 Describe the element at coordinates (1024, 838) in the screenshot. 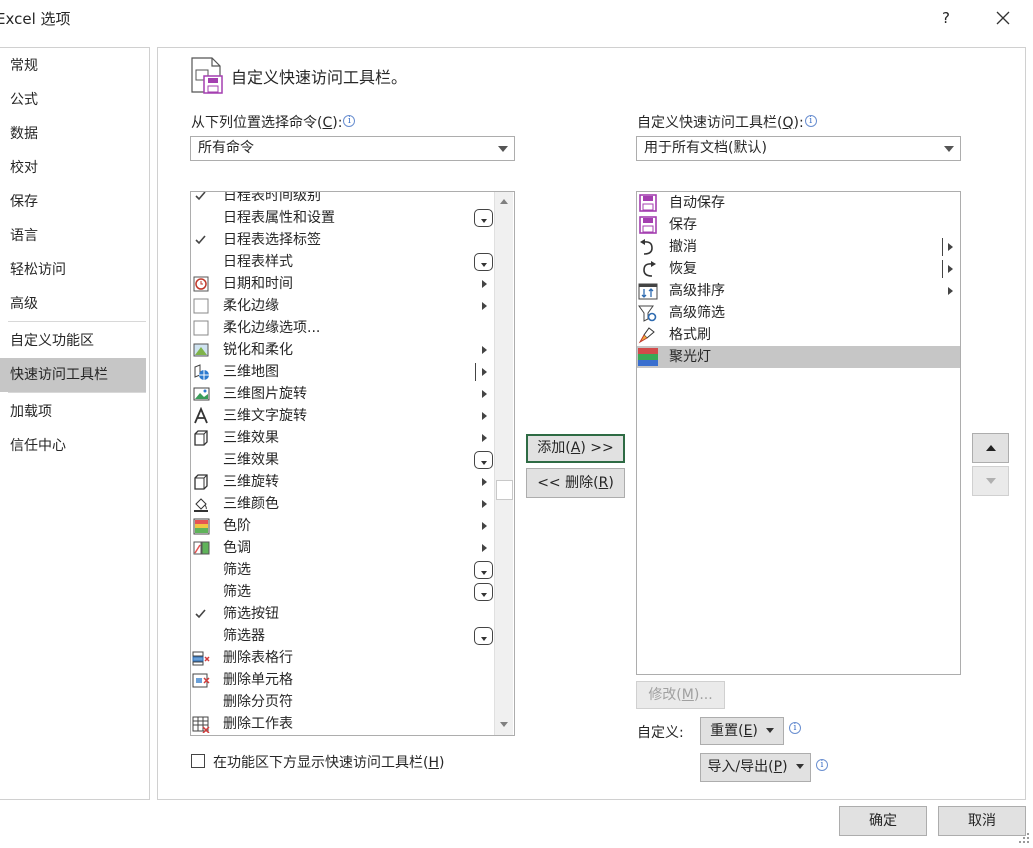

I see `resize-grip-icon` at that location.